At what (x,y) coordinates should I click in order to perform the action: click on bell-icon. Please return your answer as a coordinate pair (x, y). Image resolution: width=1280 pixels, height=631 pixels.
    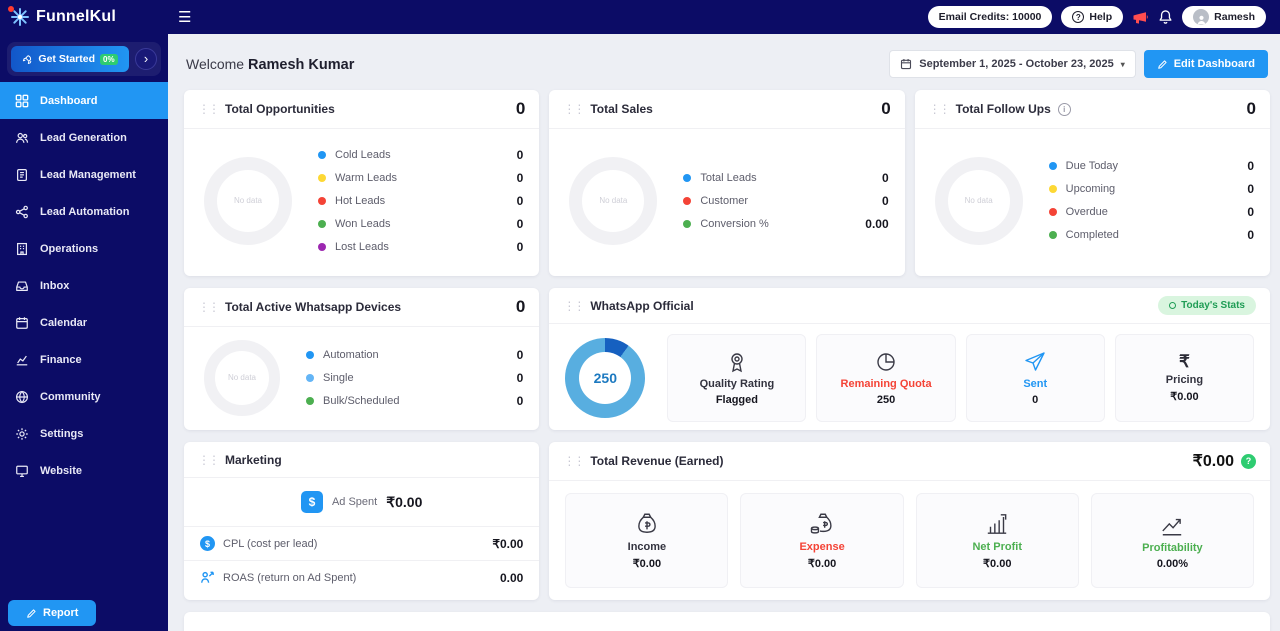
    Looking at the image, I should click on (1165, 17).